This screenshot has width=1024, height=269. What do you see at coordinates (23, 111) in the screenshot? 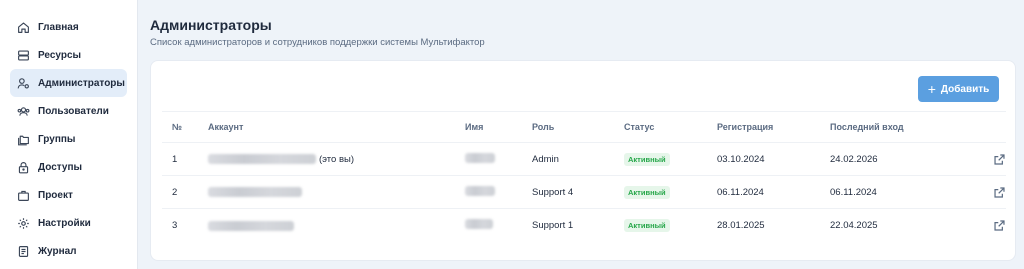
I see `users-icon` at bounding box center [23, 111].